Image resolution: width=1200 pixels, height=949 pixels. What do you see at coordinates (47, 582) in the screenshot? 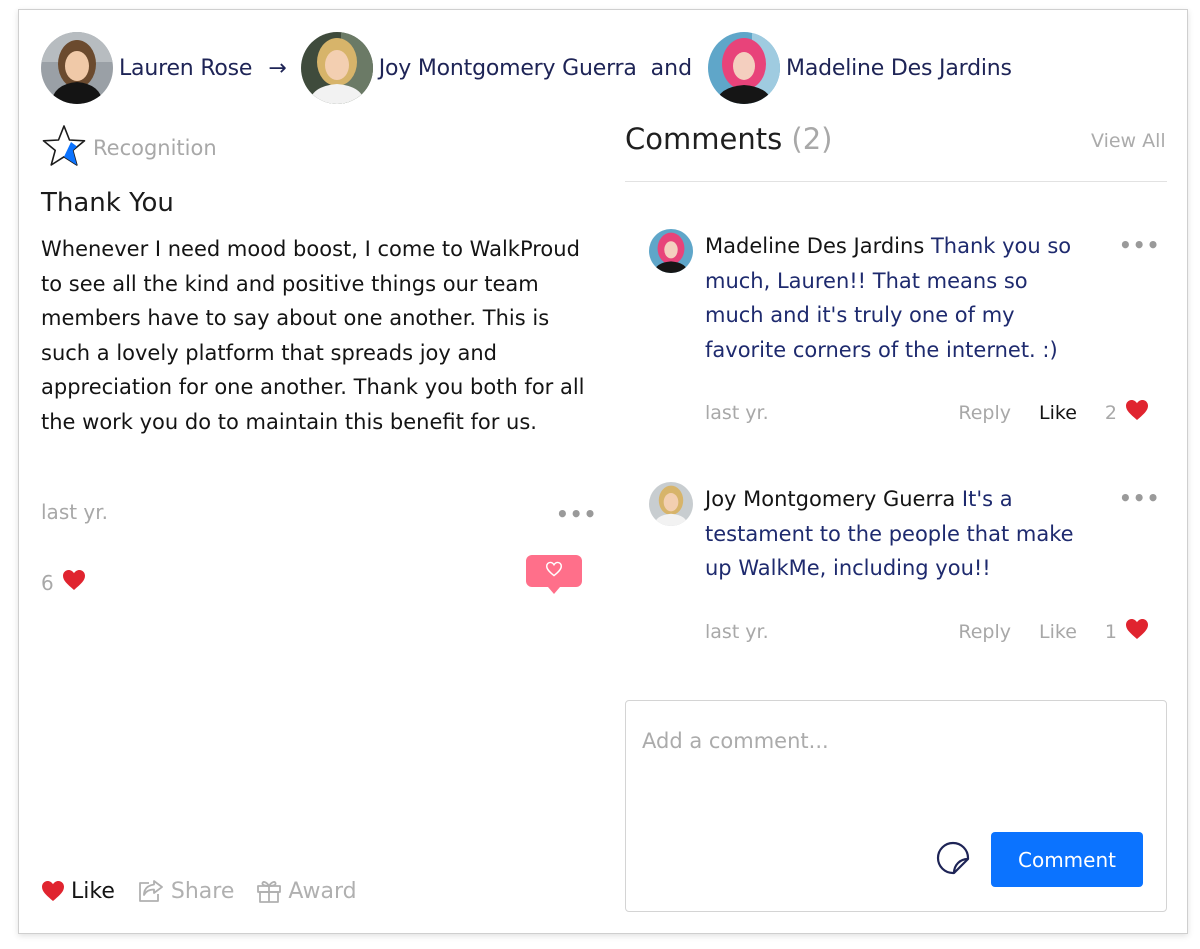
I see `post-like-number: 6` at bounding box center [47, 582].